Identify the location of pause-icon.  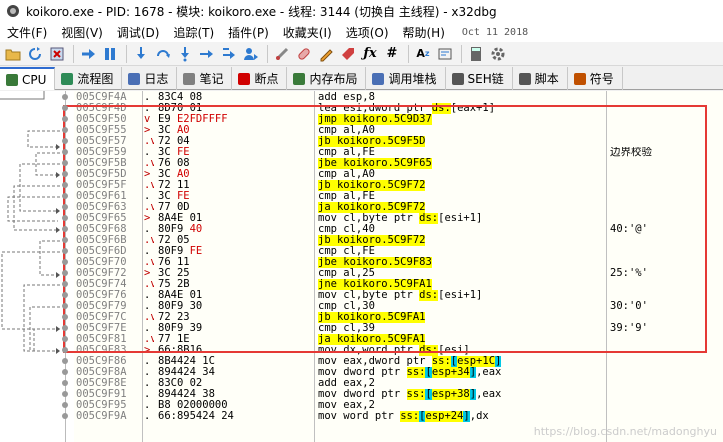
(110, 54).